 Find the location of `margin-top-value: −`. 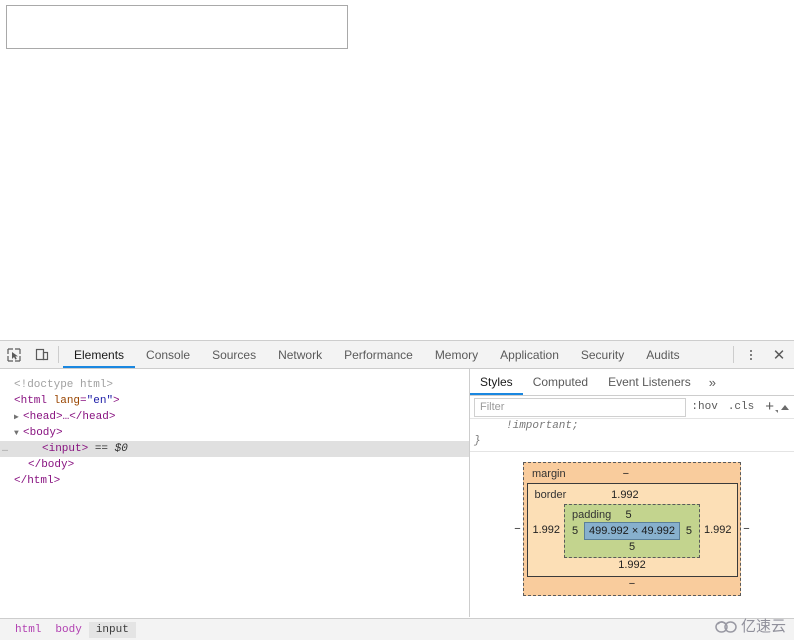

margin-top-value: − is located at coordinates (626, 474).